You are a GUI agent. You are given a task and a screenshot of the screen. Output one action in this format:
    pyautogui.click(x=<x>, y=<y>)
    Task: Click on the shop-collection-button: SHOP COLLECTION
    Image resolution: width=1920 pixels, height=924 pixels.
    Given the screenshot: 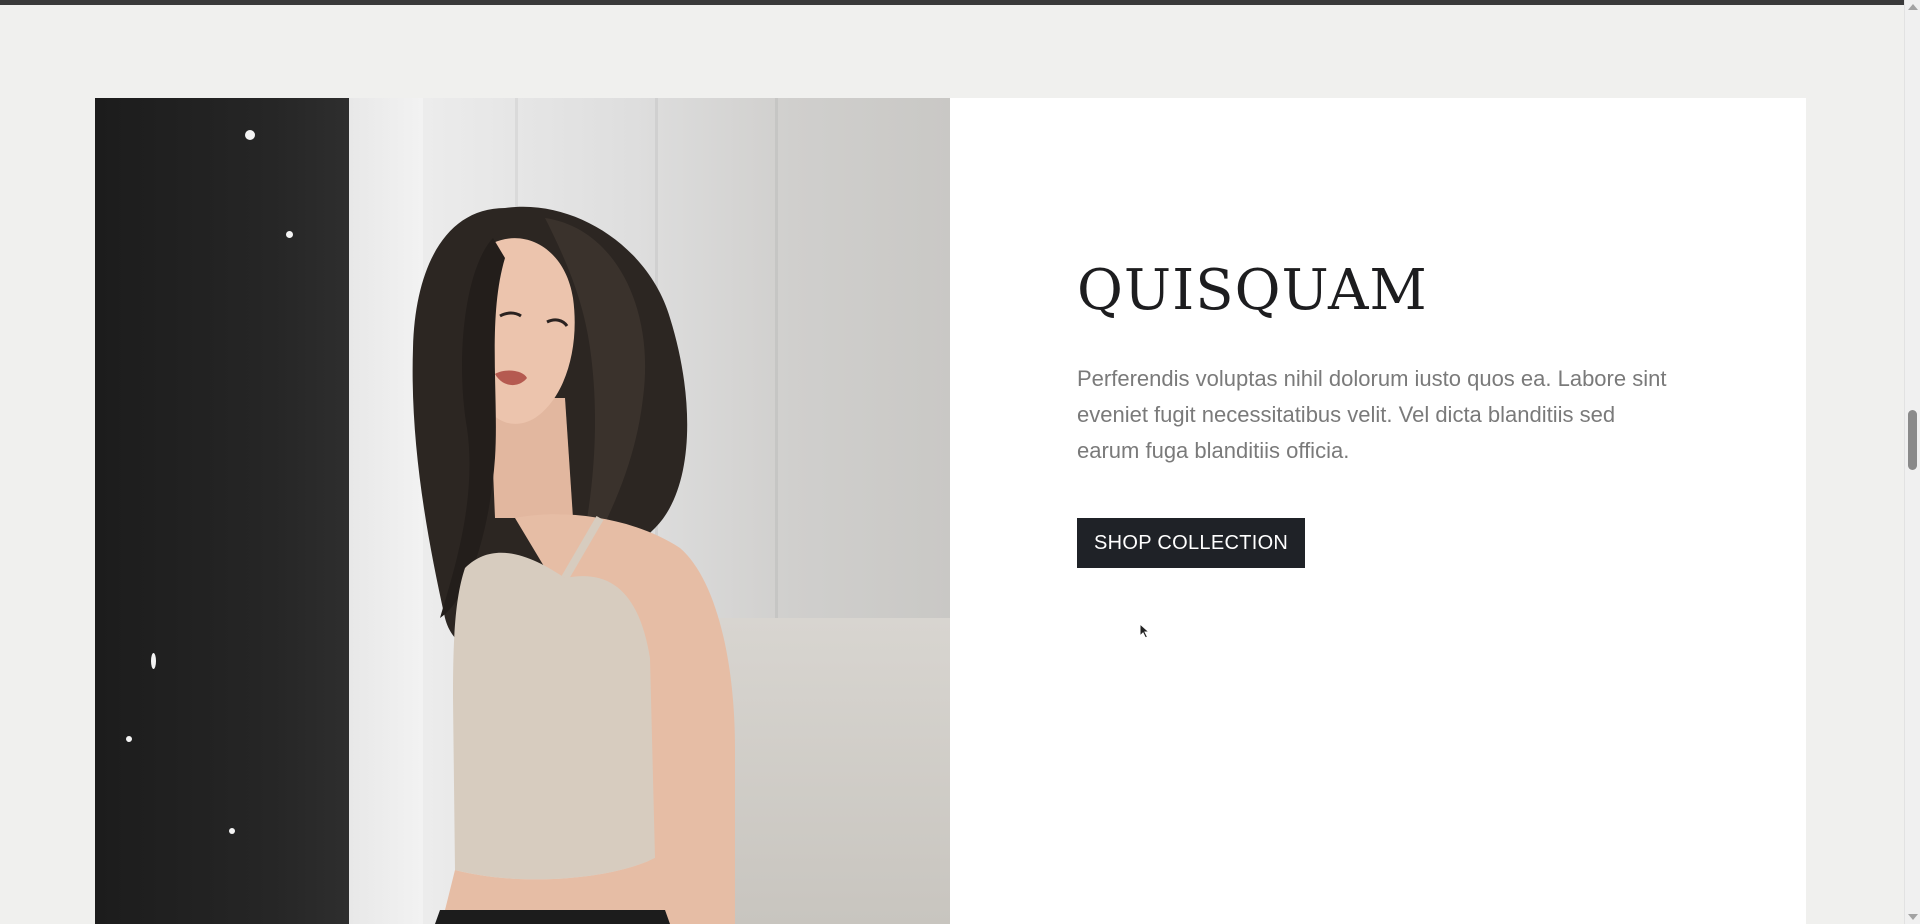 What is the action you would take?
    pyautogui.click(x=1191, y=543)
    